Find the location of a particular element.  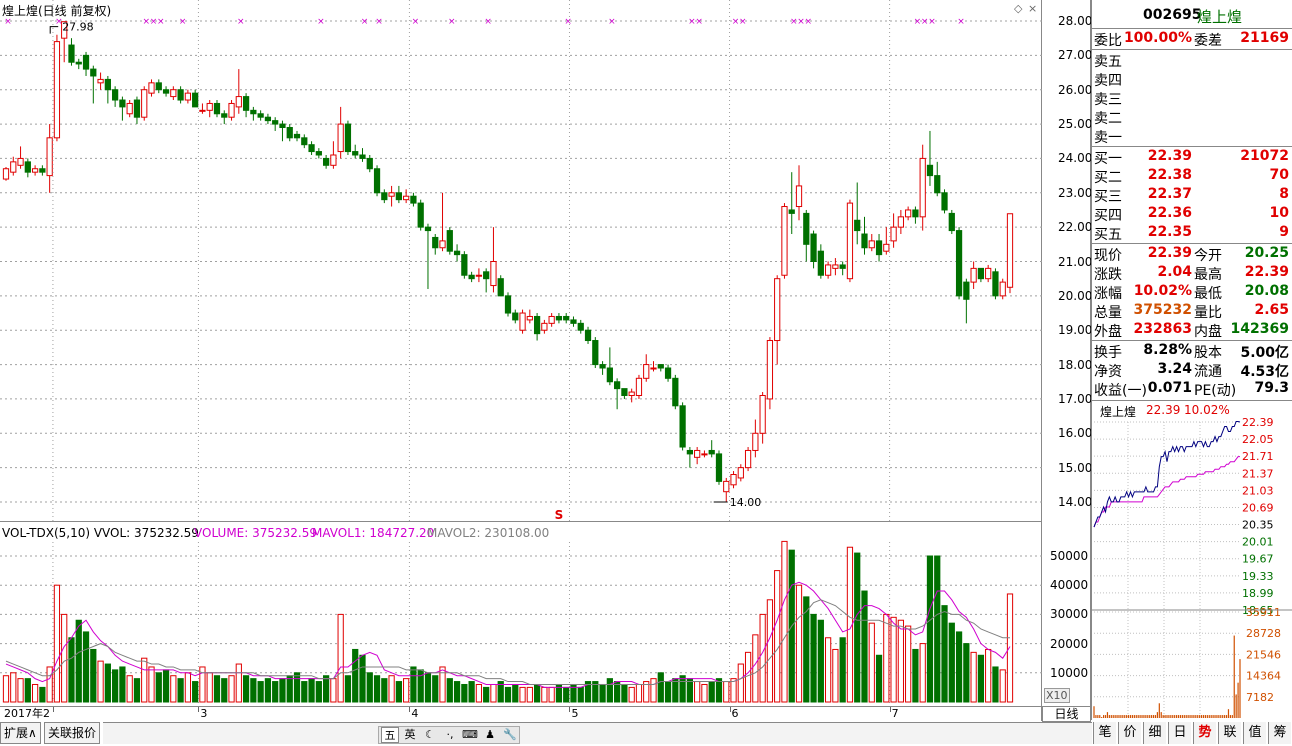

mini-price-tick: 20.69 is located at coordinates (1258, 507).